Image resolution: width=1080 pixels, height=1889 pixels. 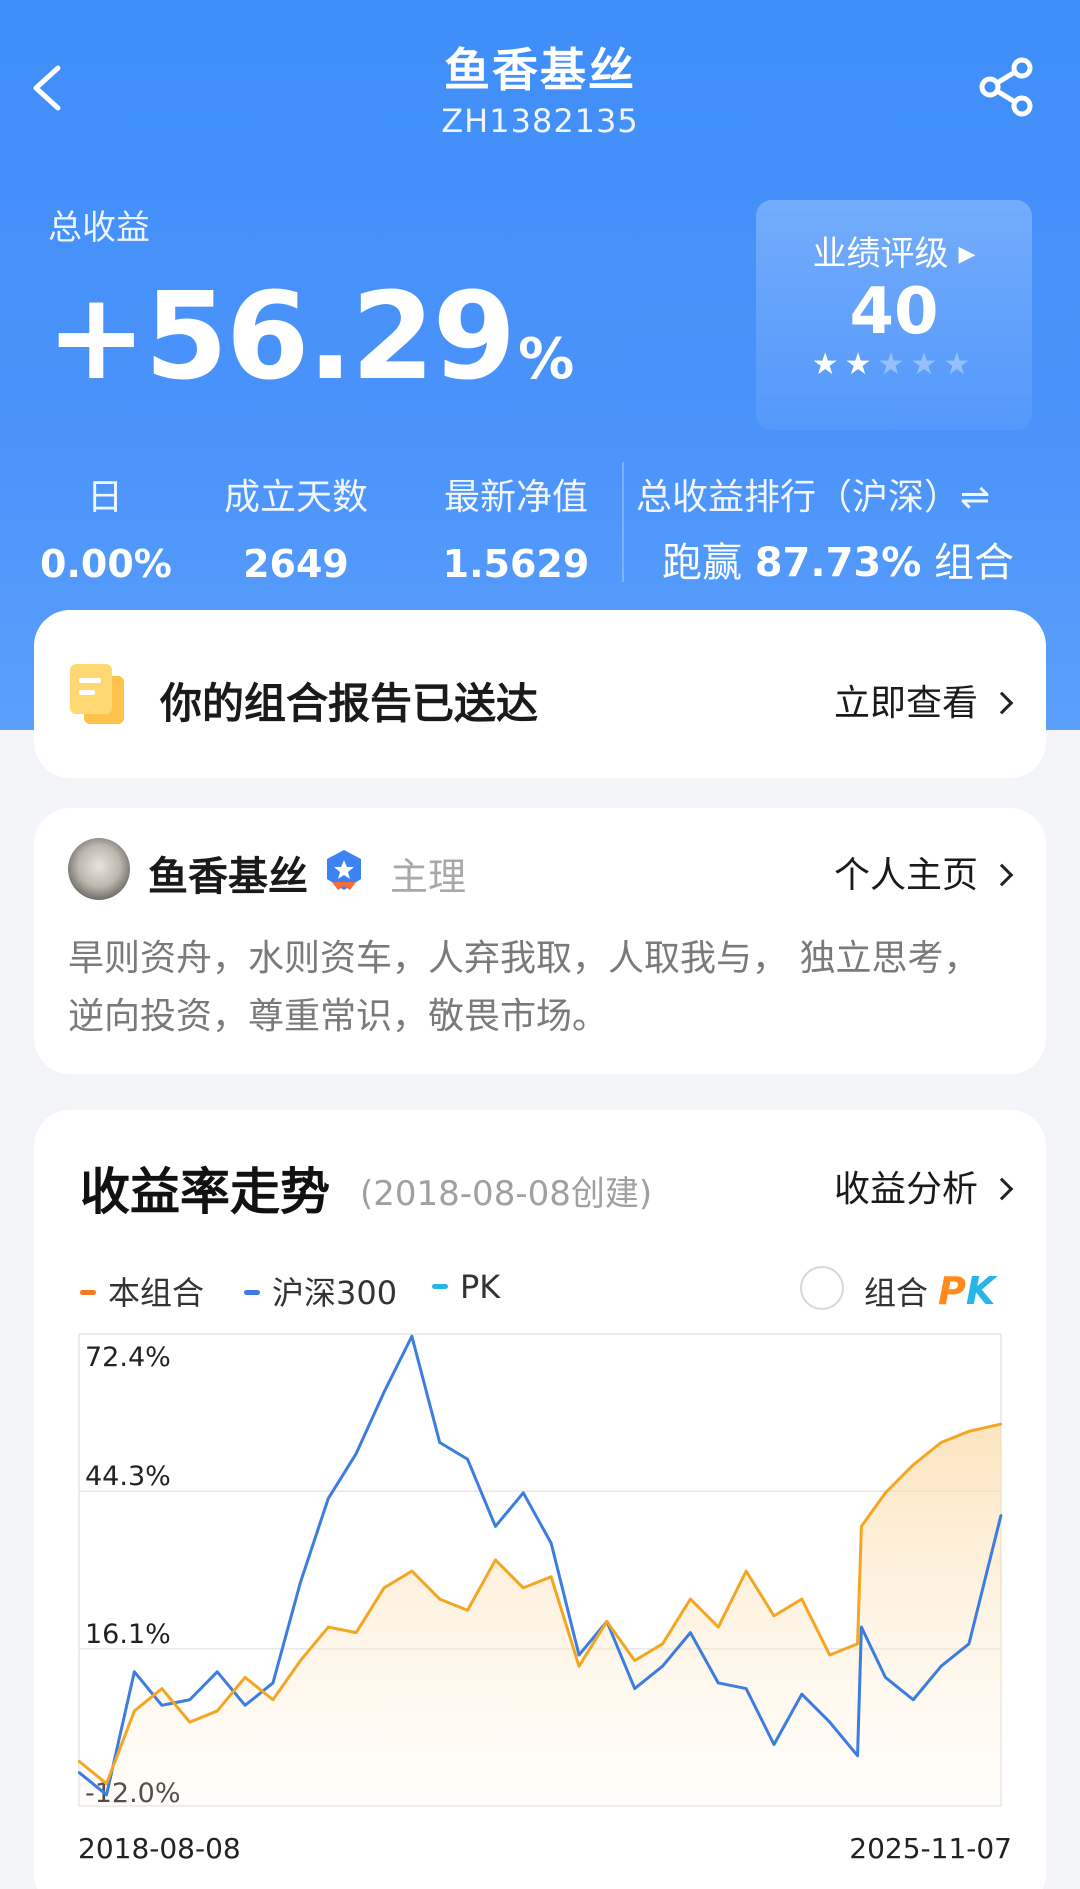 What do you see at coordinates (1007, 87) in the screenshot?
I see `share-icon` at bounding box center [1007, 87].